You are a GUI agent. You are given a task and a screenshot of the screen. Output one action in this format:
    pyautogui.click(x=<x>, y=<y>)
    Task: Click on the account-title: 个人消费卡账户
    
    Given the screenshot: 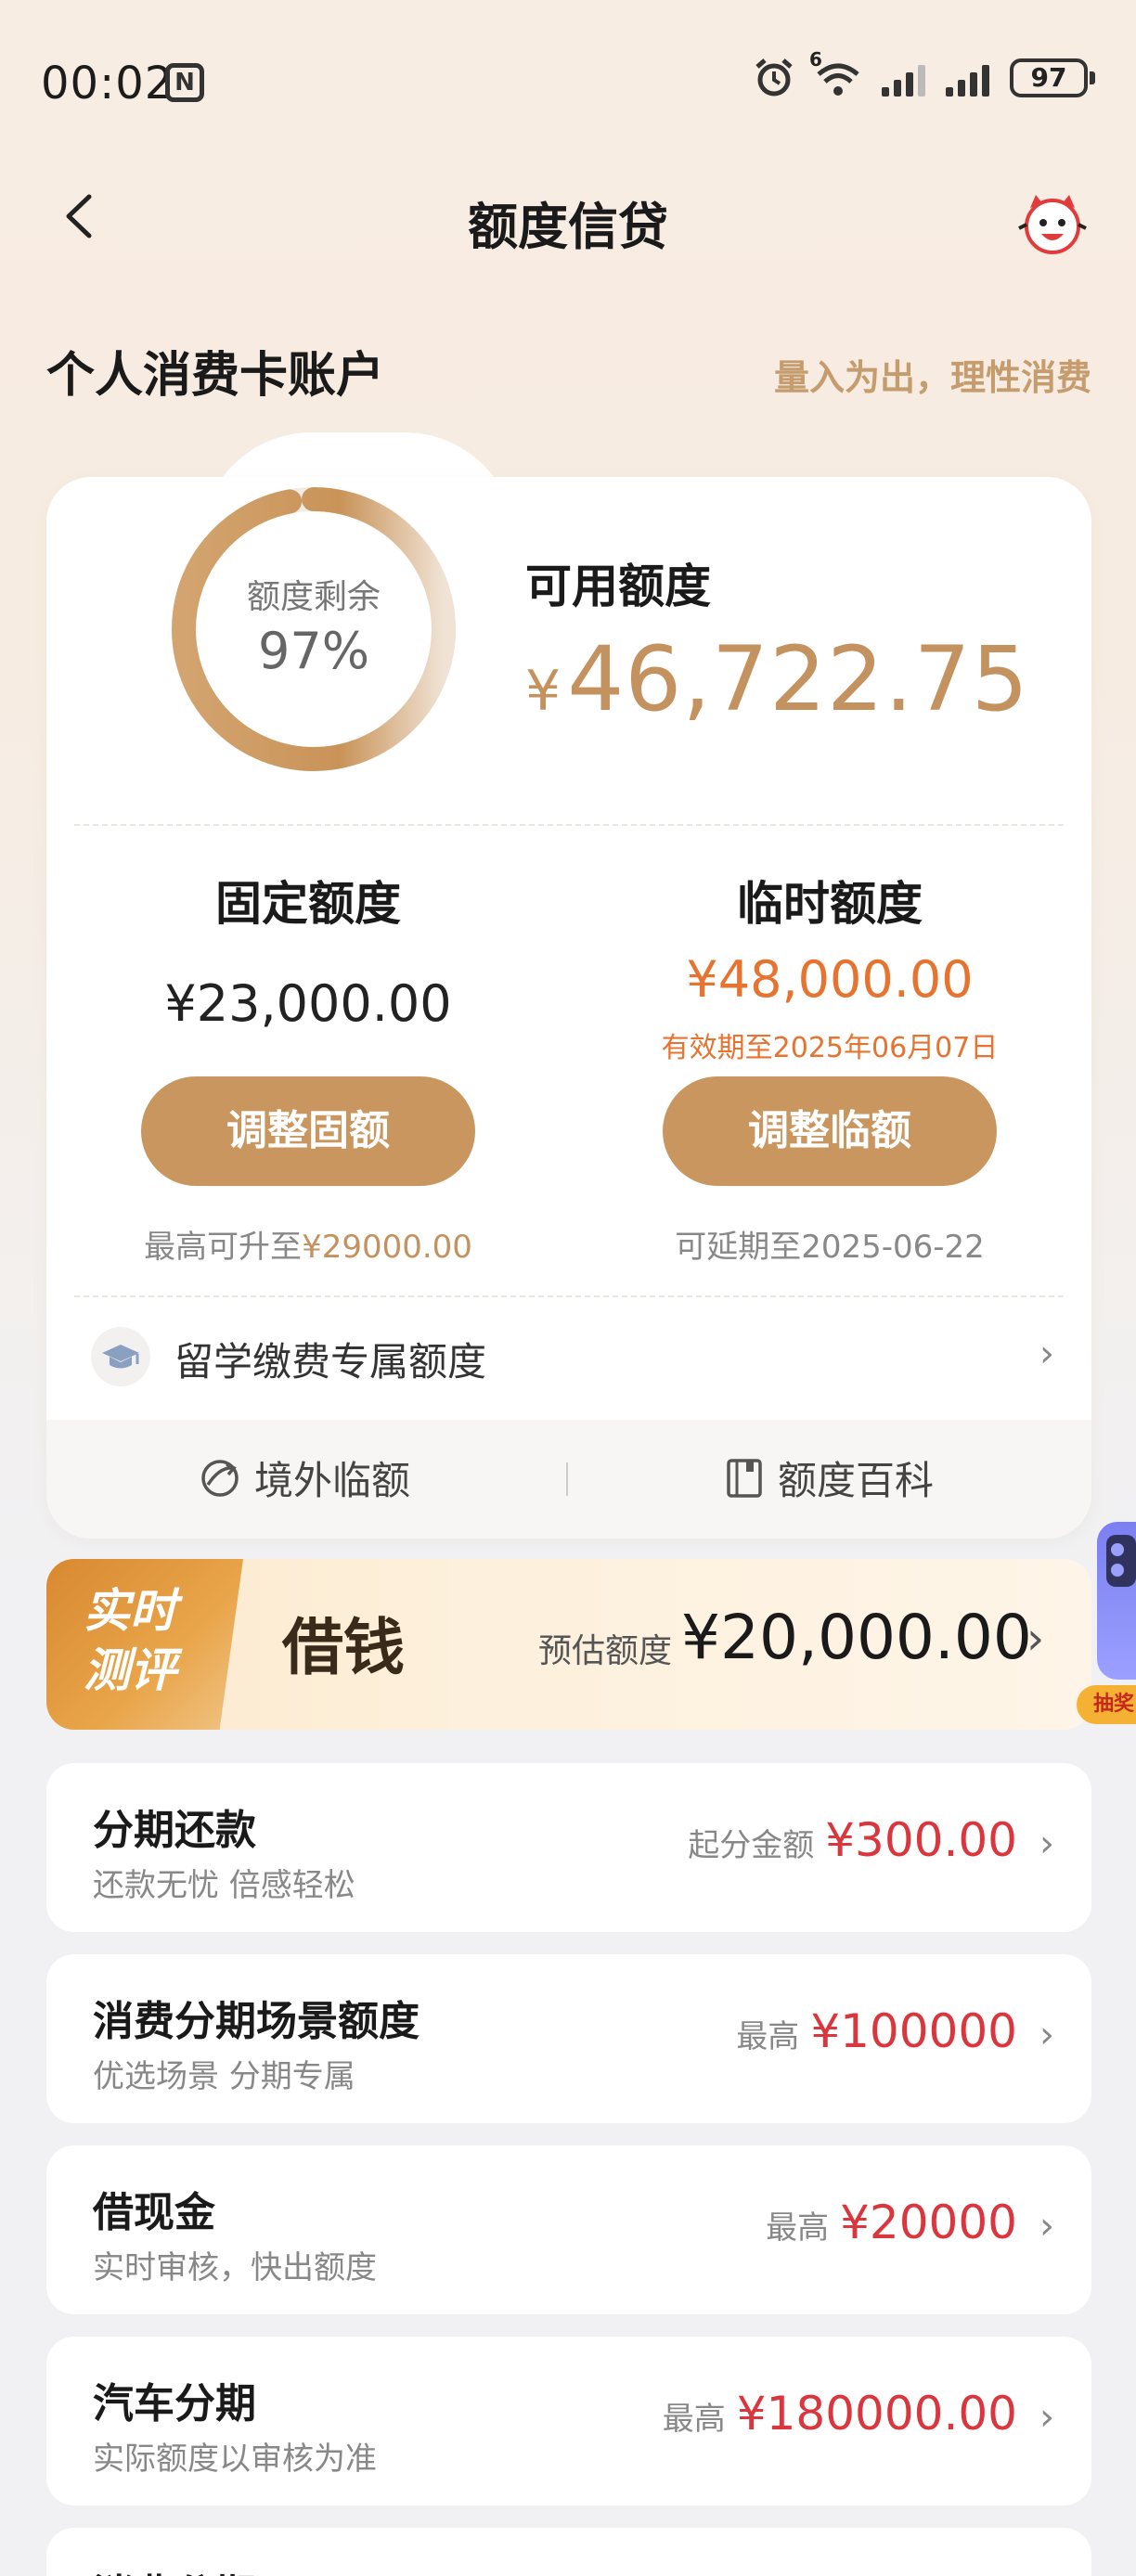 What is the action you would take?
    pyautogui.click(x=215, y=376)
    